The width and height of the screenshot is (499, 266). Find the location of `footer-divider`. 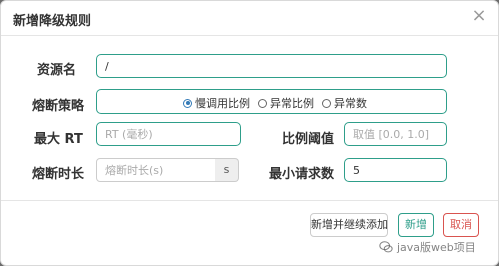

footer-divider is located at coordinates (249, 200).